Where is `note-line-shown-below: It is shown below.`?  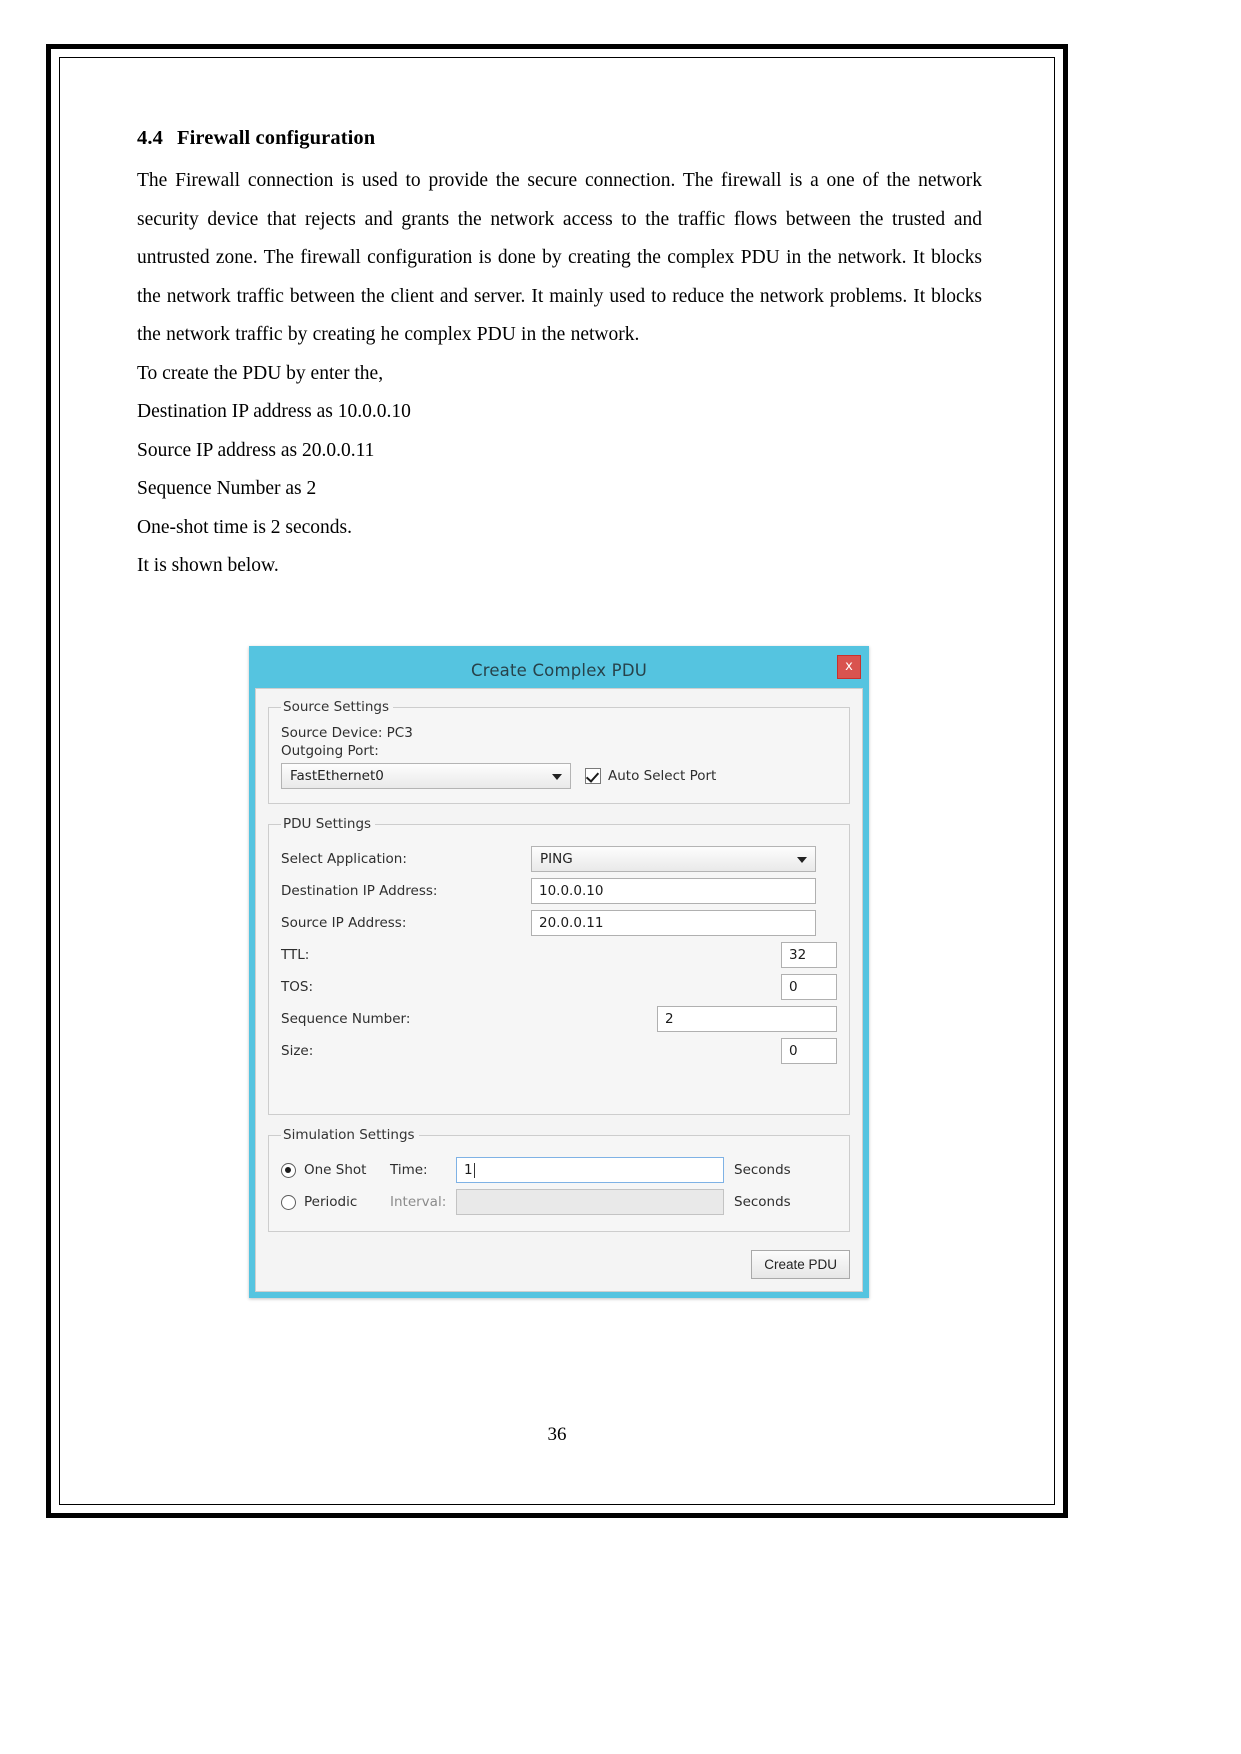 note-line-shown-below: It is shown below. is located at coordinates (208, 565).